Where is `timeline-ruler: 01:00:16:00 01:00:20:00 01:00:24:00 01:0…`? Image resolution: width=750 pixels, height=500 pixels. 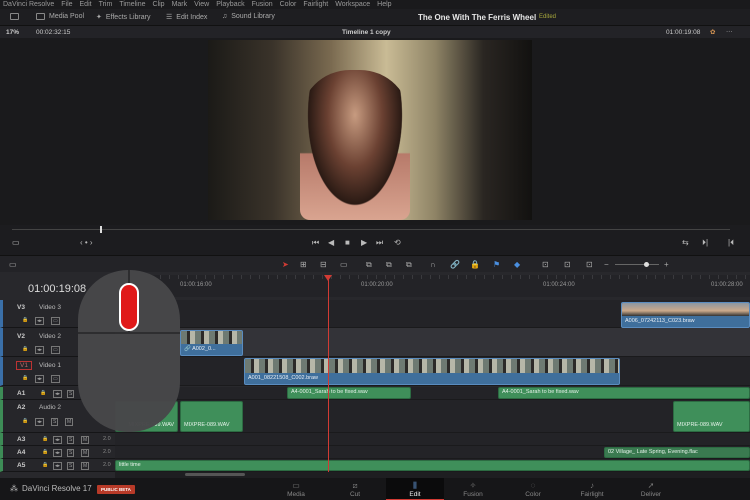
timeline-ruler: 01:00:16:00 01:00:20:00 01:00:24:00 01:0… is located at coordinates (432, 286).